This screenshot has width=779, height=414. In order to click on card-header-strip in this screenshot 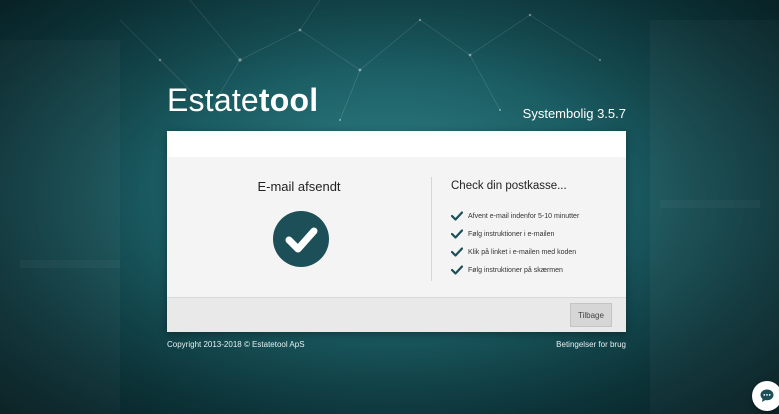, I will do `click(396, 144)`.